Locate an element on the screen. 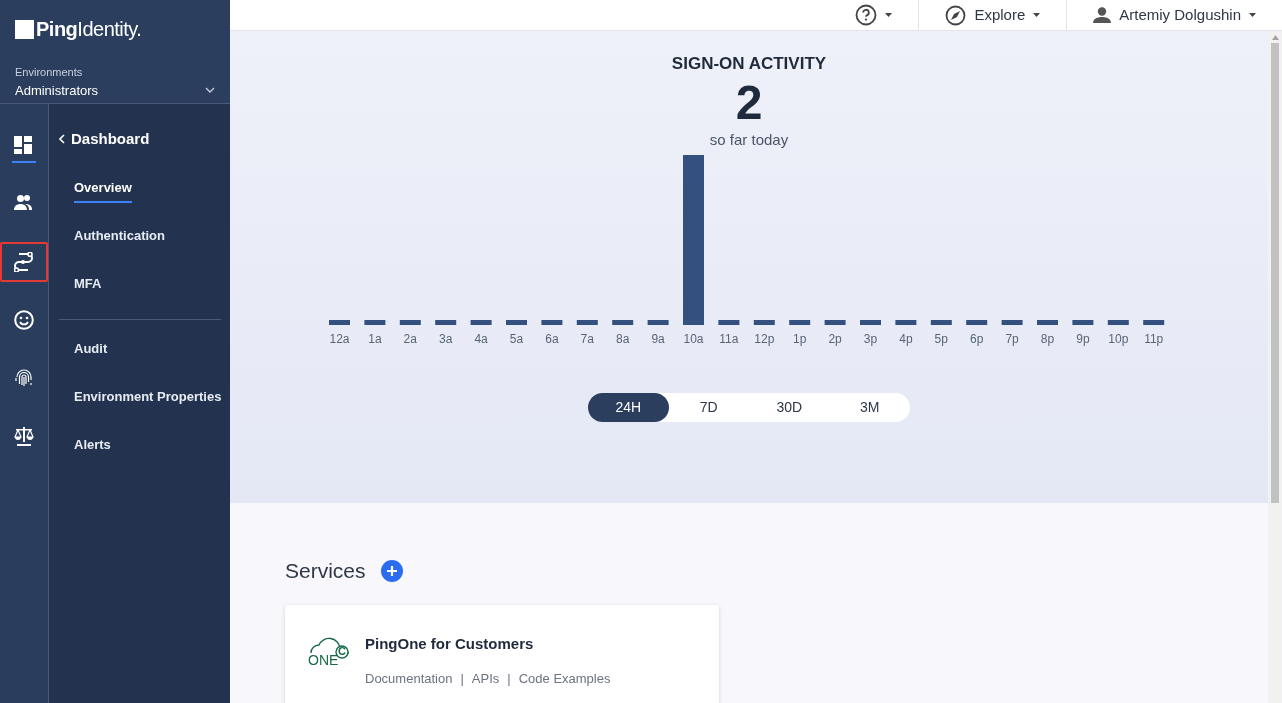 The height and width of the screenshot is (703, 1282). sidebar-icon-button is located at coordinates (24, 262).